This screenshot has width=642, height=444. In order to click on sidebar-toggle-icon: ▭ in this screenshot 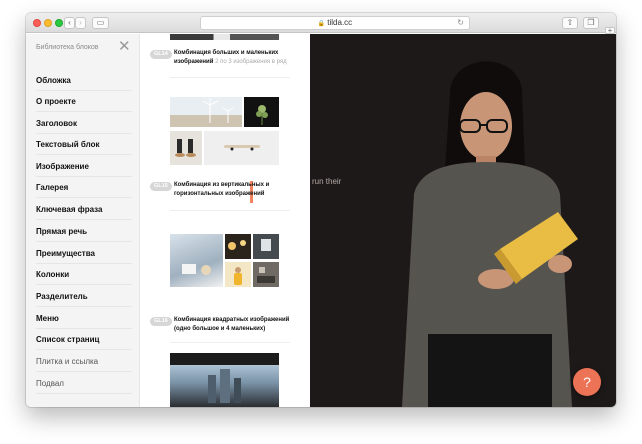, I will do `click(100, 23)`.